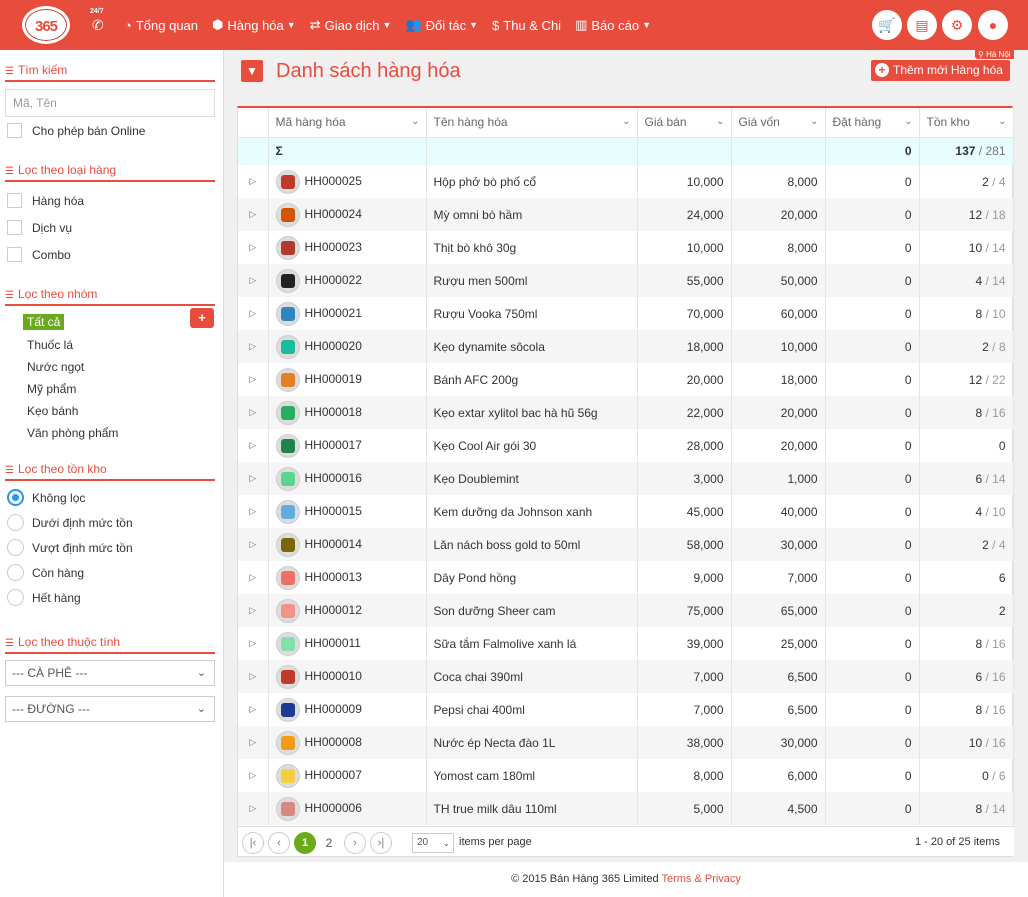  Describe the element at coordinates (279, 843) in the screenshot. I see `prev-page-button: ‹` at that location.